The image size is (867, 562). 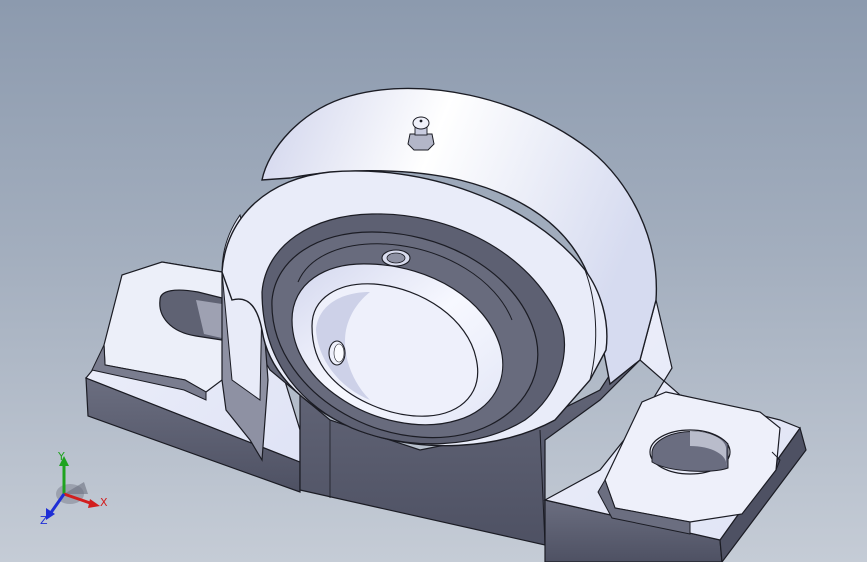 I want to click on x-axis-arrow-icon, so click(x=94, y=503).